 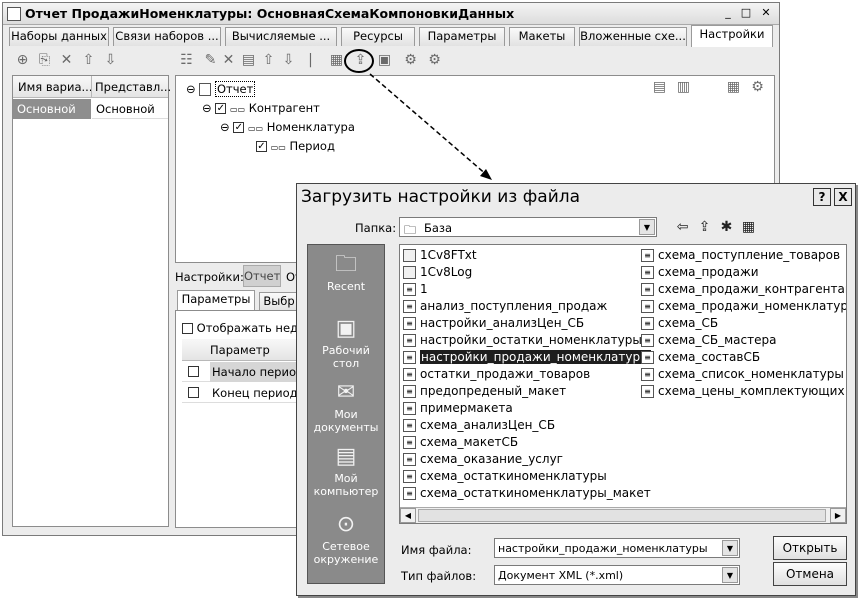 I want to click on filename-value: настройки_продажи_номенклатуры, so click(x=603, y=548).